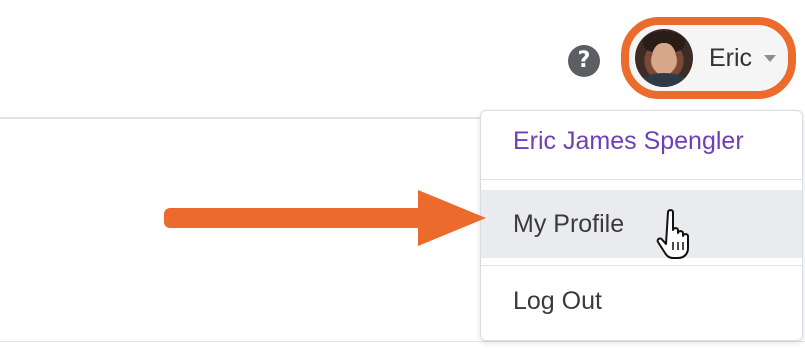 The height and width of the screenshot is (349, 805). I want to click on dropdown-full-name: Eric James Spengler, so click(628, 141).